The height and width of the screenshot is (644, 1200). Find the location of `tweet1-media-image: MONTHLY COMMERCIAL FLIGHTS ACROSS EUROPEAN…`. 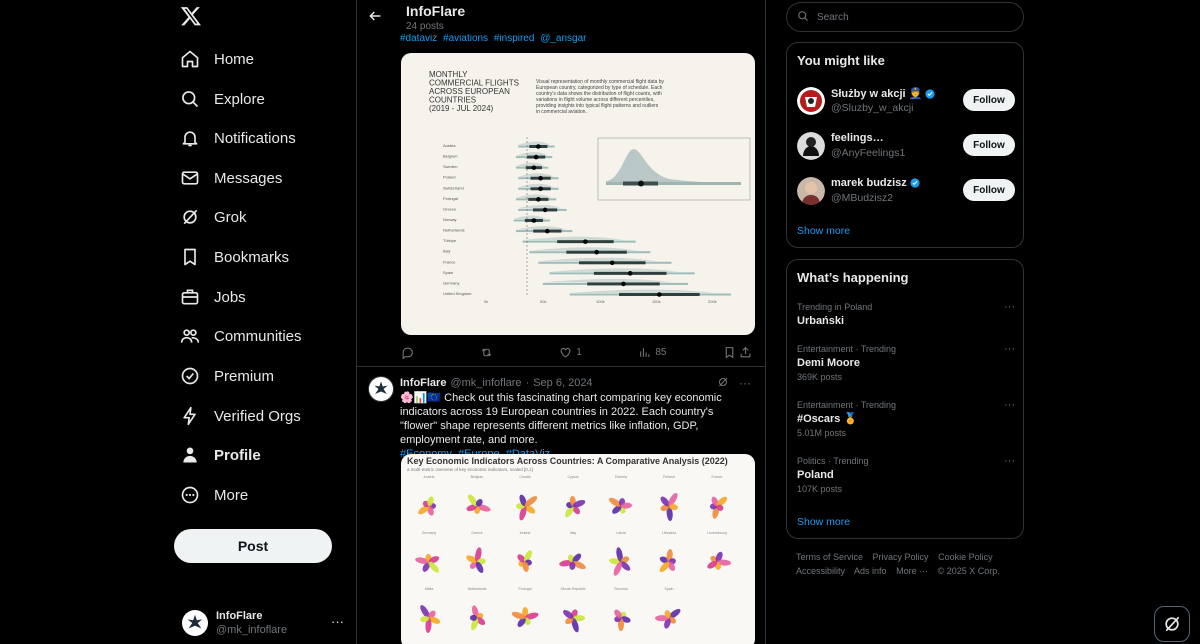

tweet1-media-image: MONTHLY COMMERCIAL FLIGHTS ACROSS EUROPEAN… is located at coordinates (578, 194).